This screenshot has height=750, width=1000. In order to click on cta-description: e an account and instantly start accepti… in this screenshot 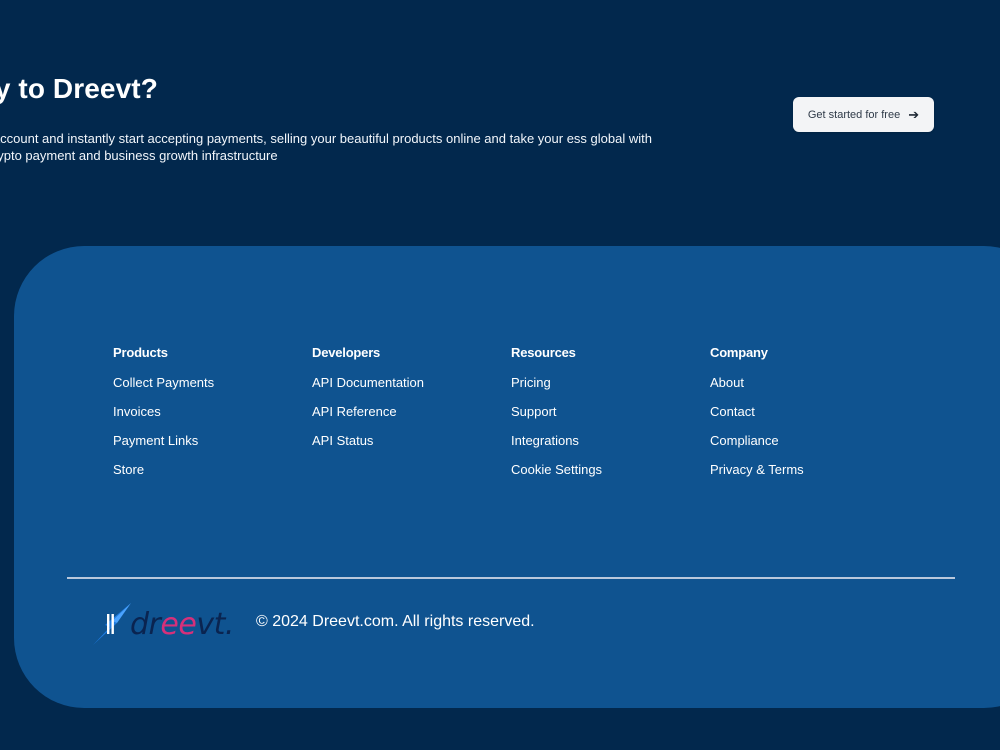, I will do `click(326, 147)`.